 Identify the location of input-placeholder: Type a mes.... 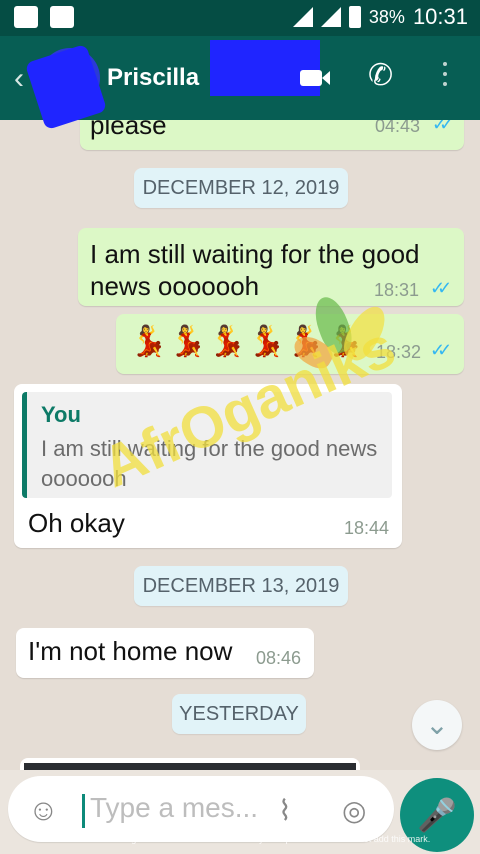
(174, 807).